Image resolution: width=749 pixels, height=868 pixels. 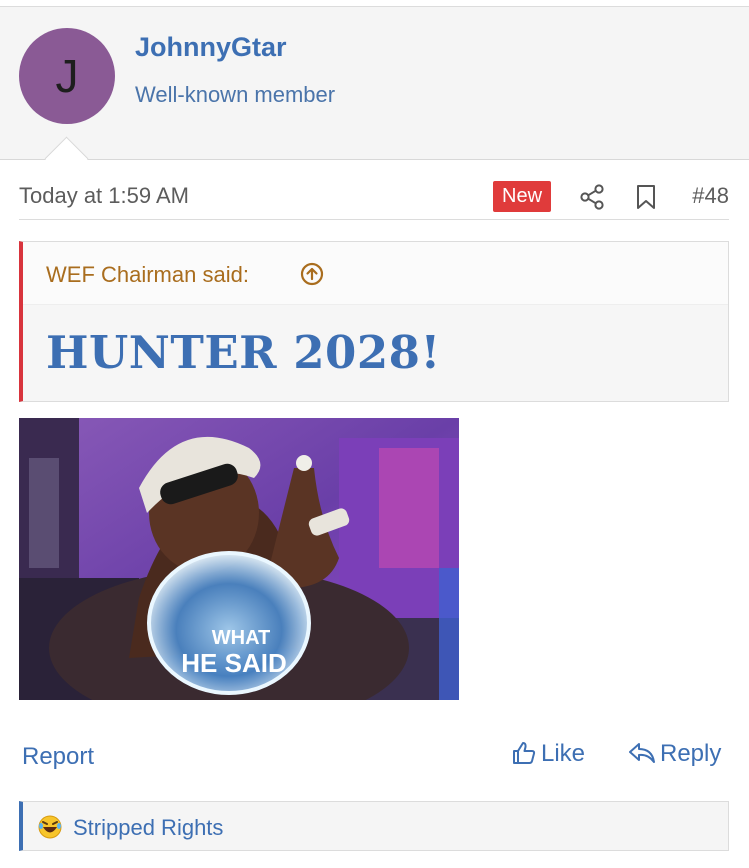 I want to click on reaction-users-link: Stripped Rights, so click(x=148, y=828).